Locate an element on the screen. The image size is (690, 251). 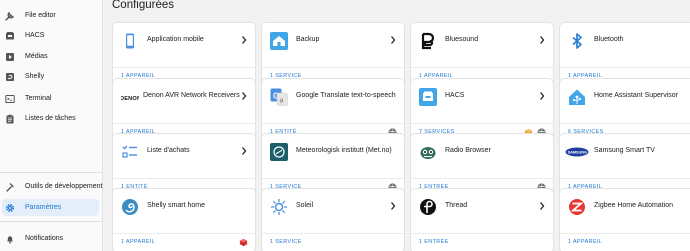
sidebar-item-developer-tools: Outils de développement is located at coordinates (52, 186).